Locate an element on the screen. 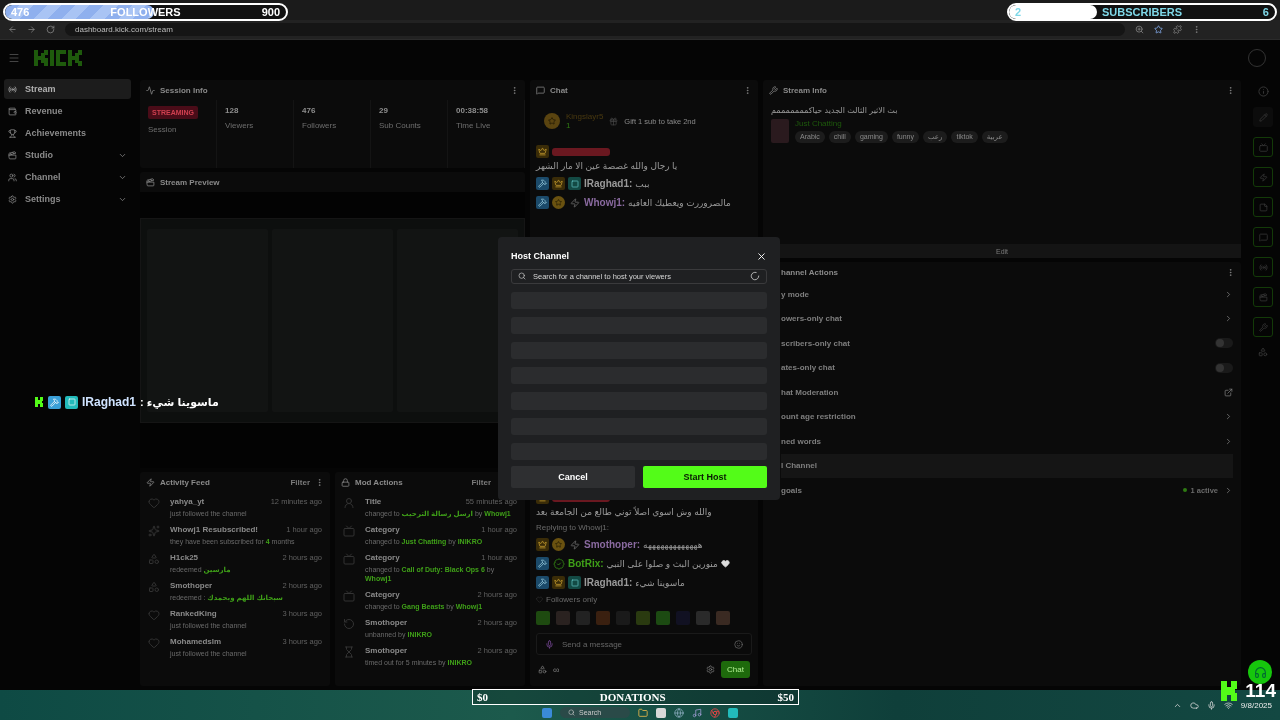  broadcast-button is located at coordinates (1263, 267).